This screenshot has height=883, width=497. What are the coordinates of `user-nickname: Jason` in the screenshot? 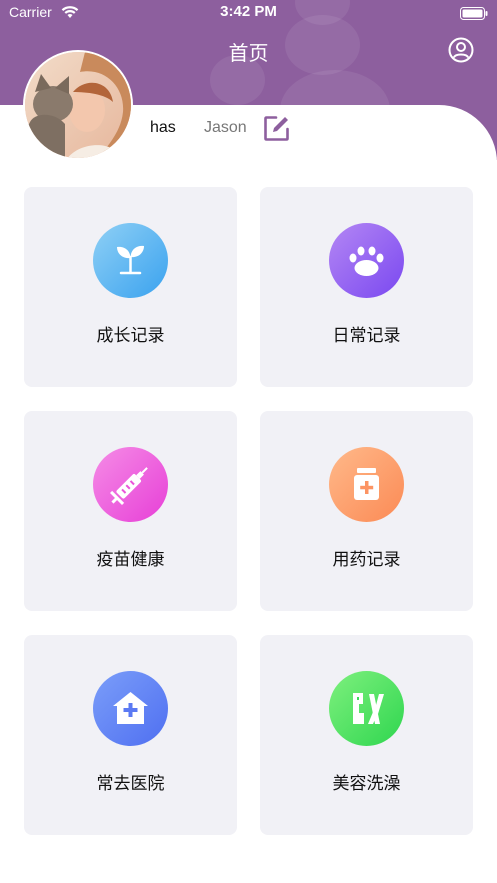 It's located at (225, 127).